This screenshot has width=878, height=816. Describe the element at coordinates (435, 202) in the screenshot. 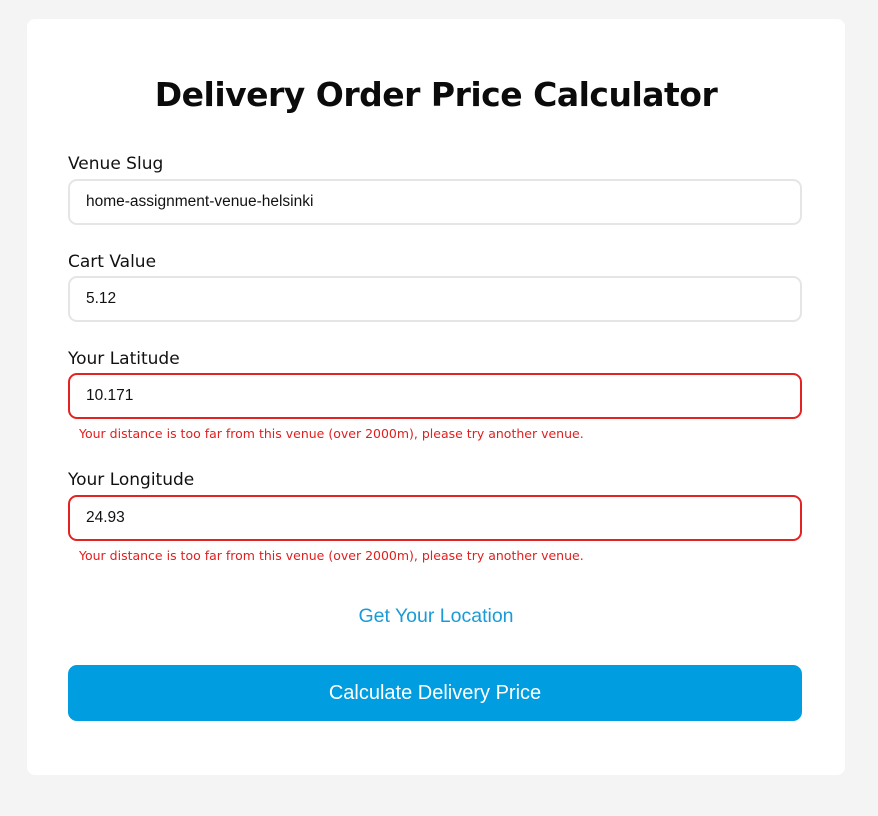

I see `venue-slug-input` at that location.